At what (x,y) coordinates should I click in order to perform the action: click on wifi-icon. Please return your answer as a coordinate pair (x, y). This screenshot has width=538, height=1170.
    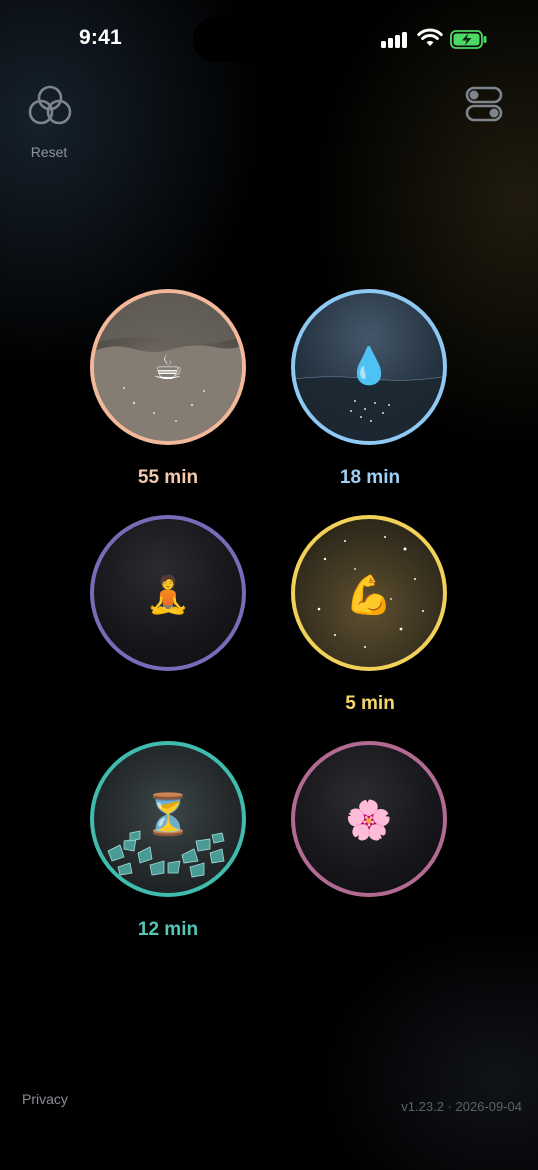
    Looking at the image, I should click on (430, 37).